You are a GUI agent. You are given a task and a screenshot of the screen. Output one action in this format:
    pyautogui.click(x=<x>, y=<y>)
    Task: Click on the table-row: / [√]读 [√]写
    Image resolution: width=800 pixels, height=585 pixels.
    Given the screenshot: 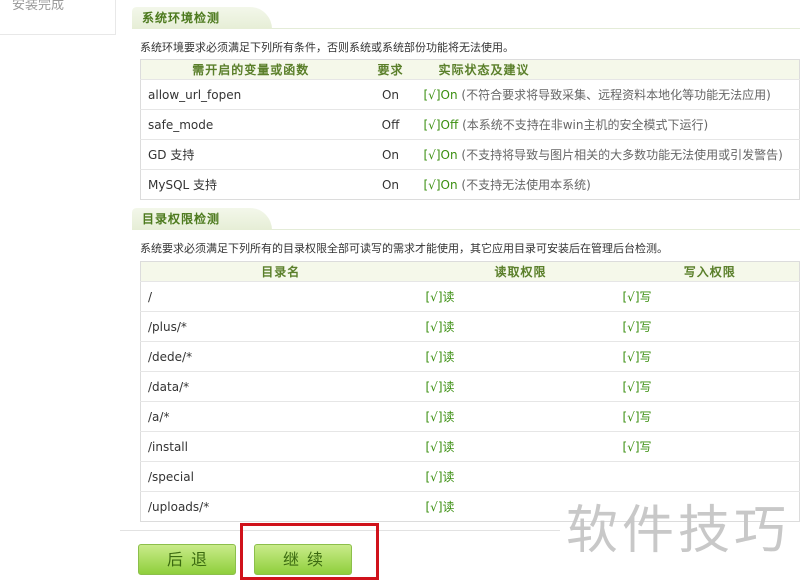 What is the action you would take?
    pyautogui.click(x=470, y=296)
    